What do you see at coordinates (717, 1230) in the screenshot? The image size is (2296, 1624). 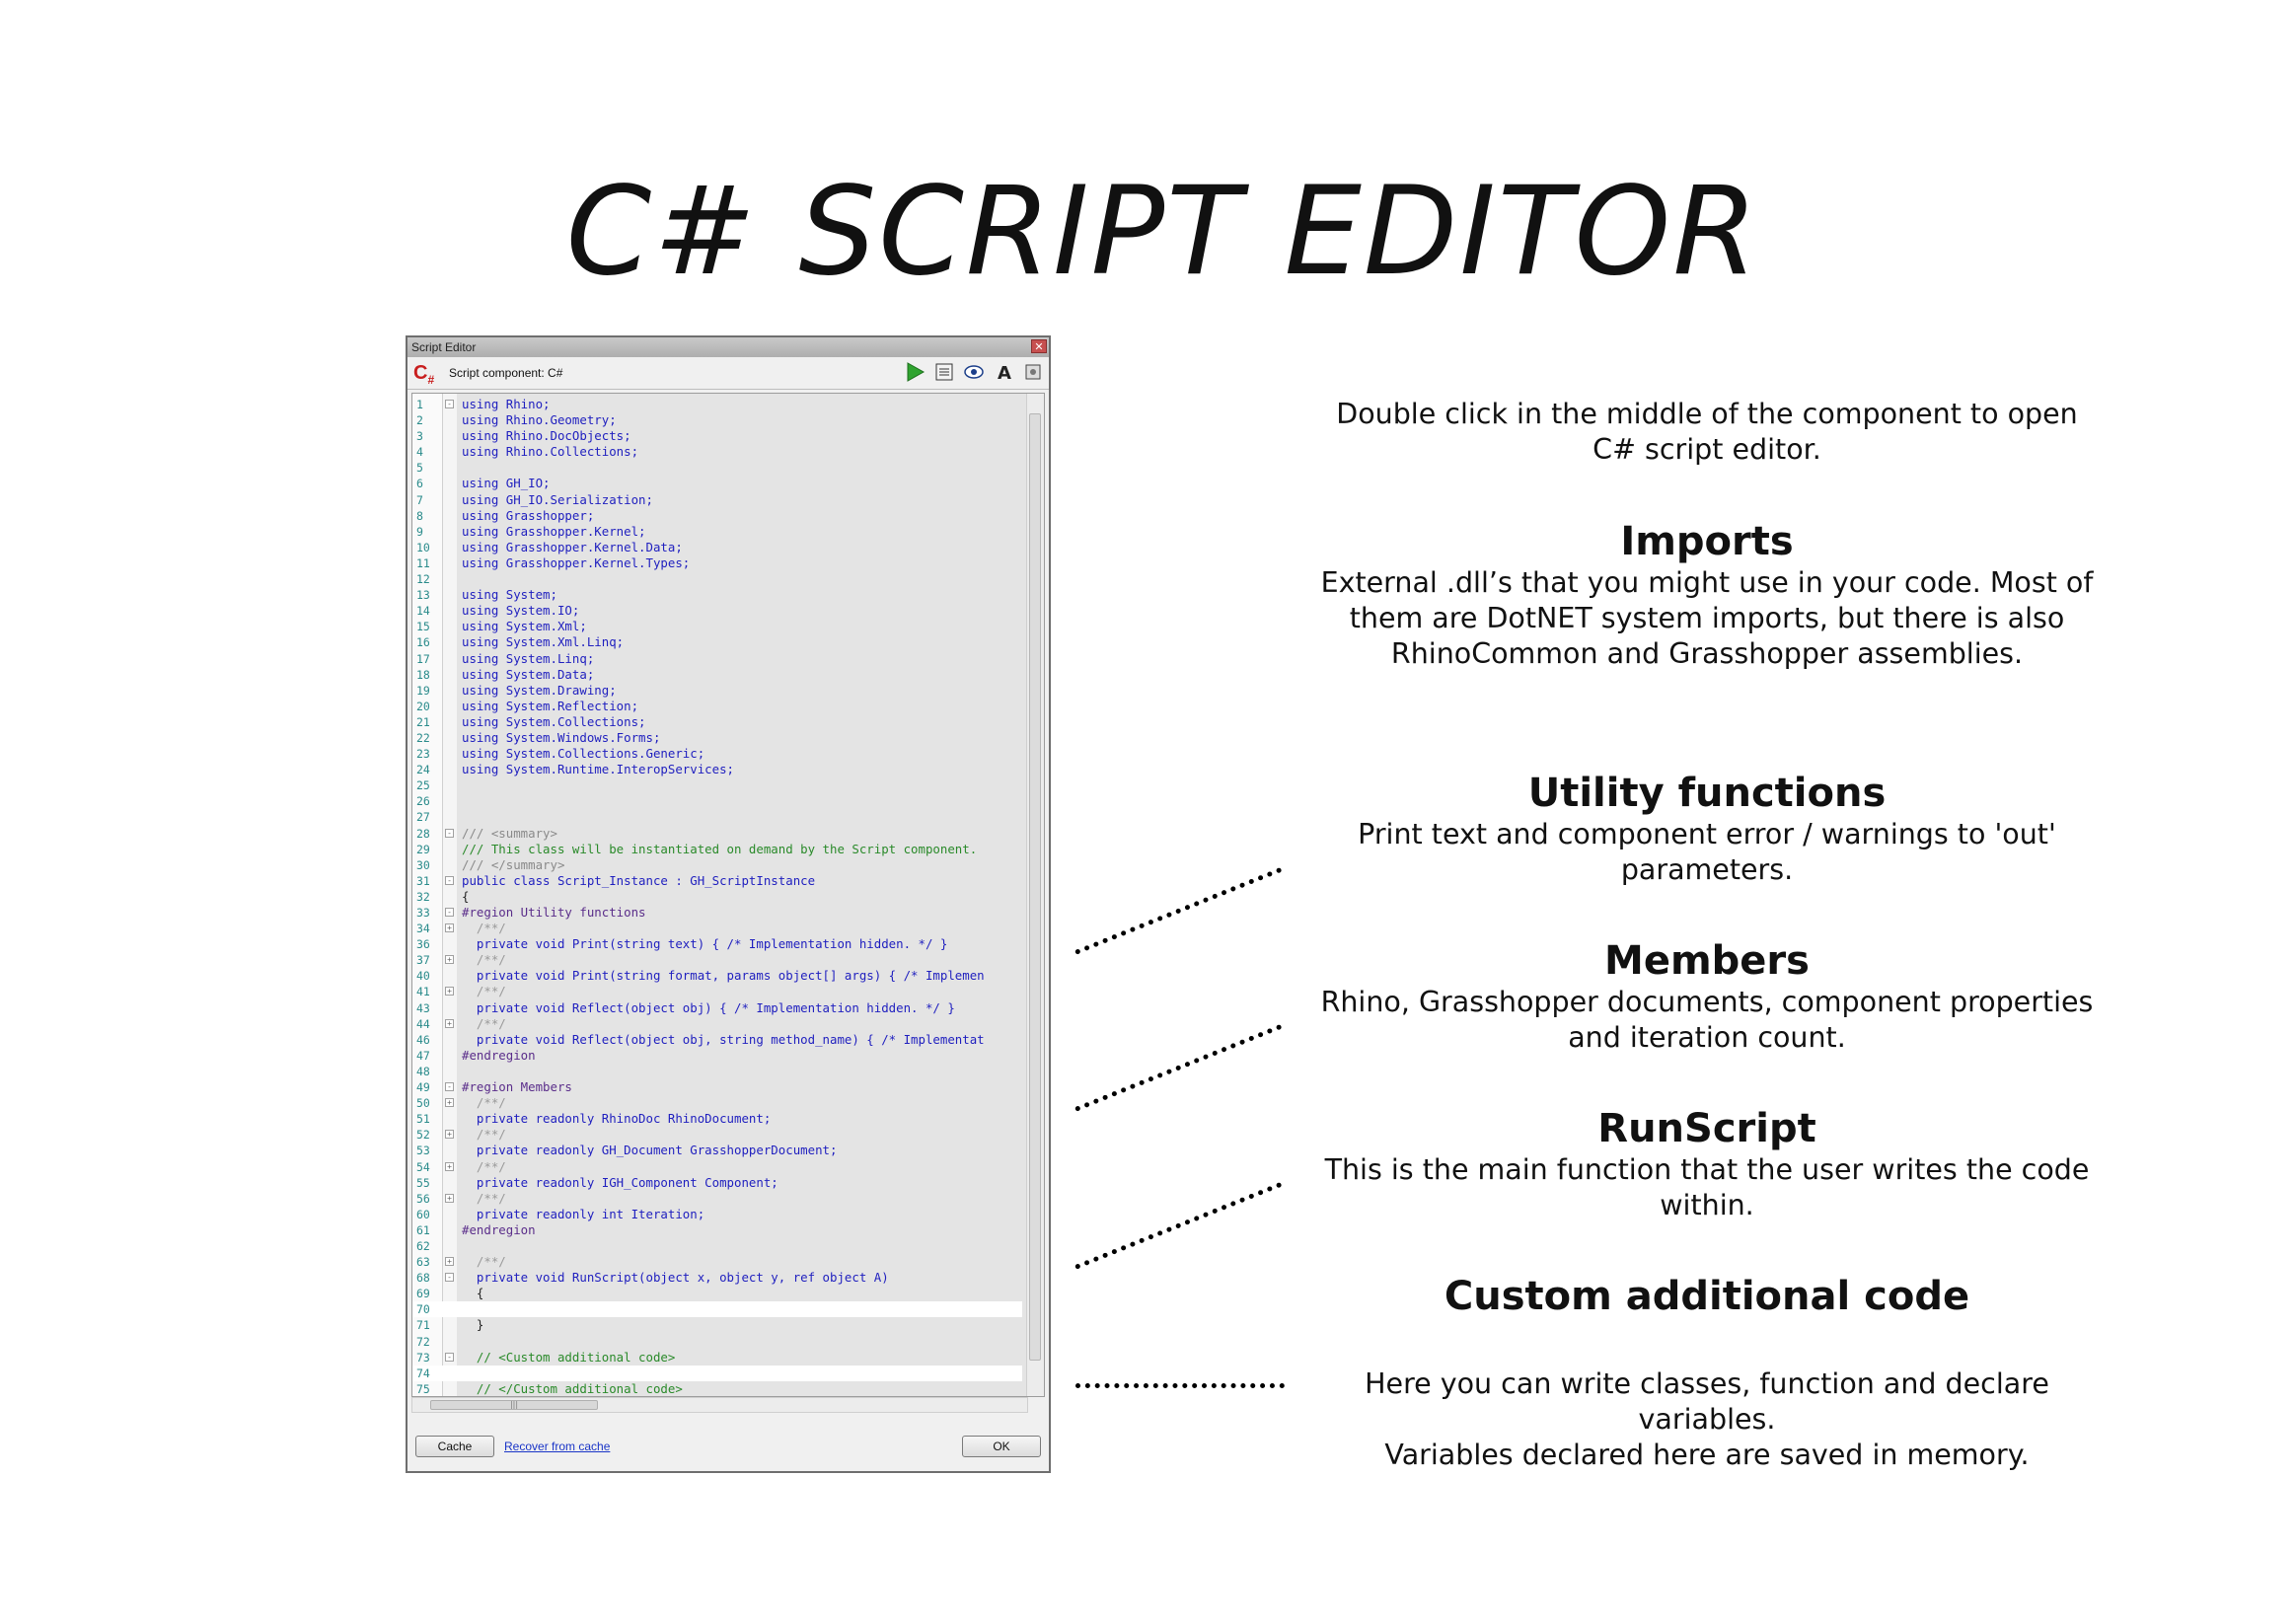 I see `code-line: 61 #endregion` at bounding box center [717, 1230].